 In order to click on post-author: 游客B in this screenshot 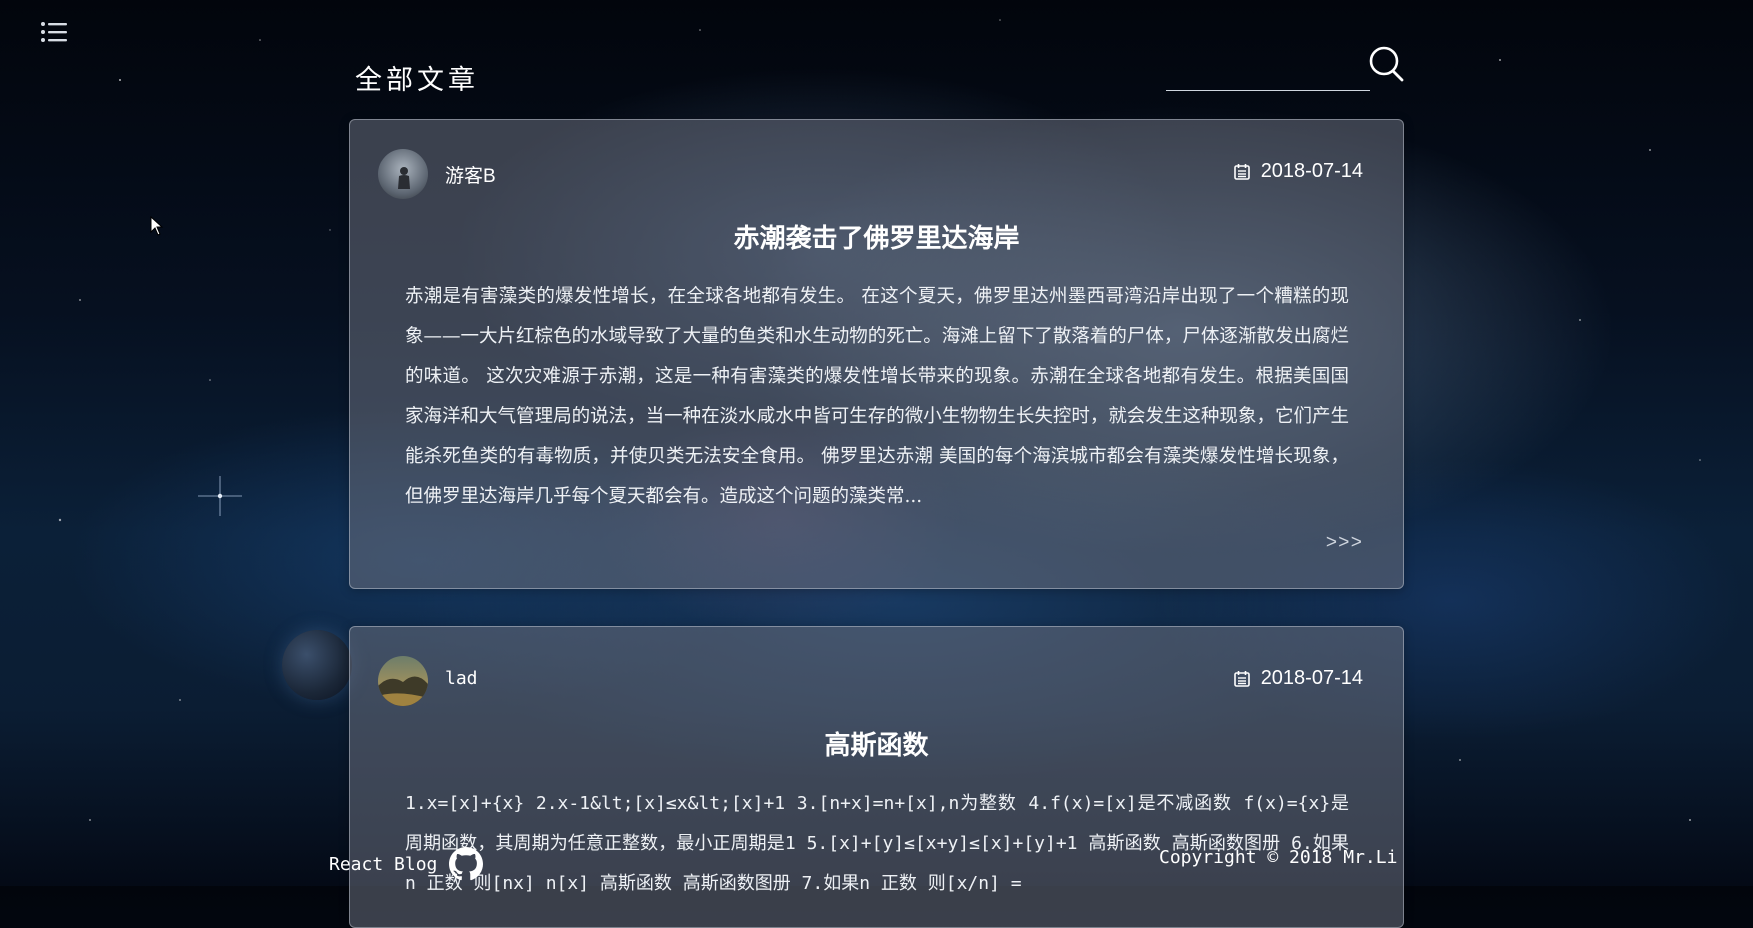, I will do `click(470, 174)`.